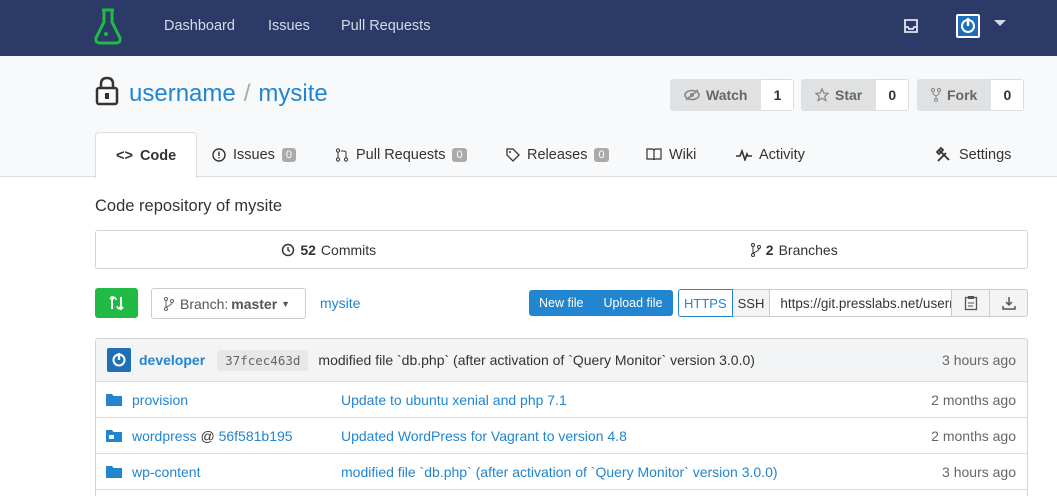 The height and width of the screenshot is (496, 1057). I want to click on file-name: wp-content, so click(166, 472).